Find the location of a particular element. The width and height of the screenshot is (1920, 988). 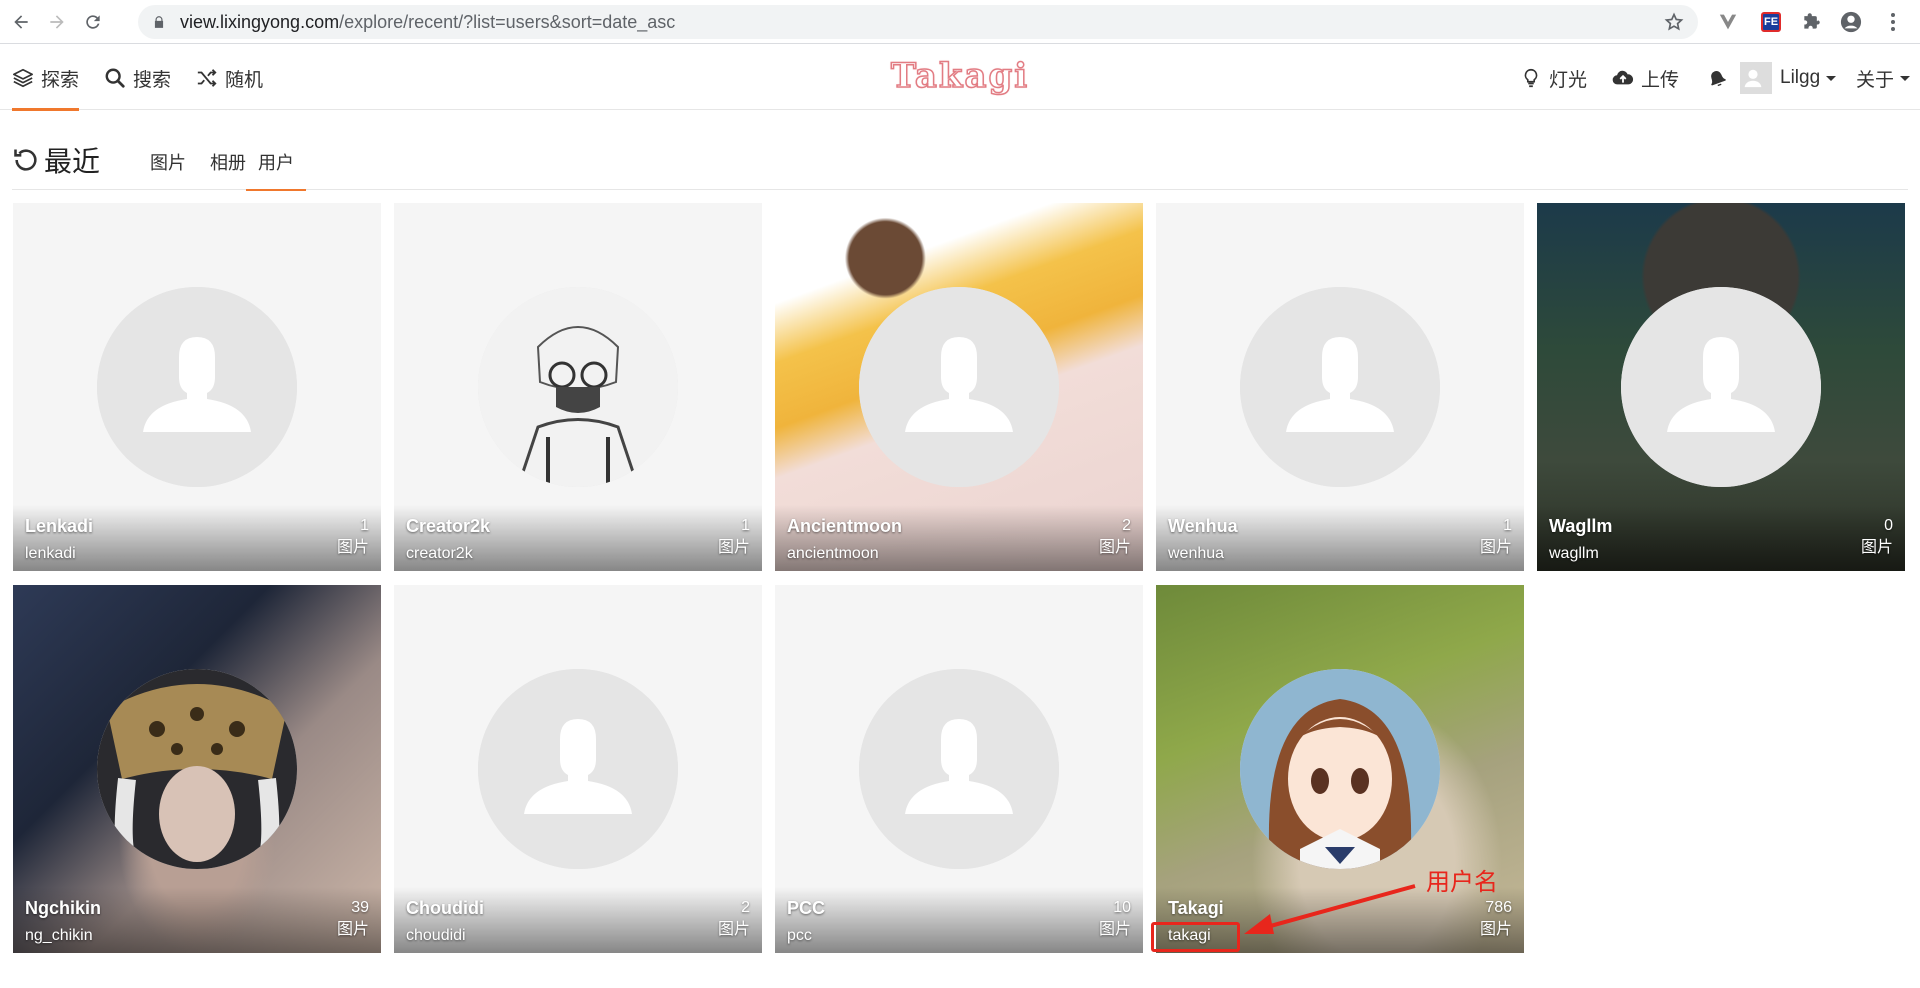

annotation-highlight-box is located at coordinates (1195, 937).